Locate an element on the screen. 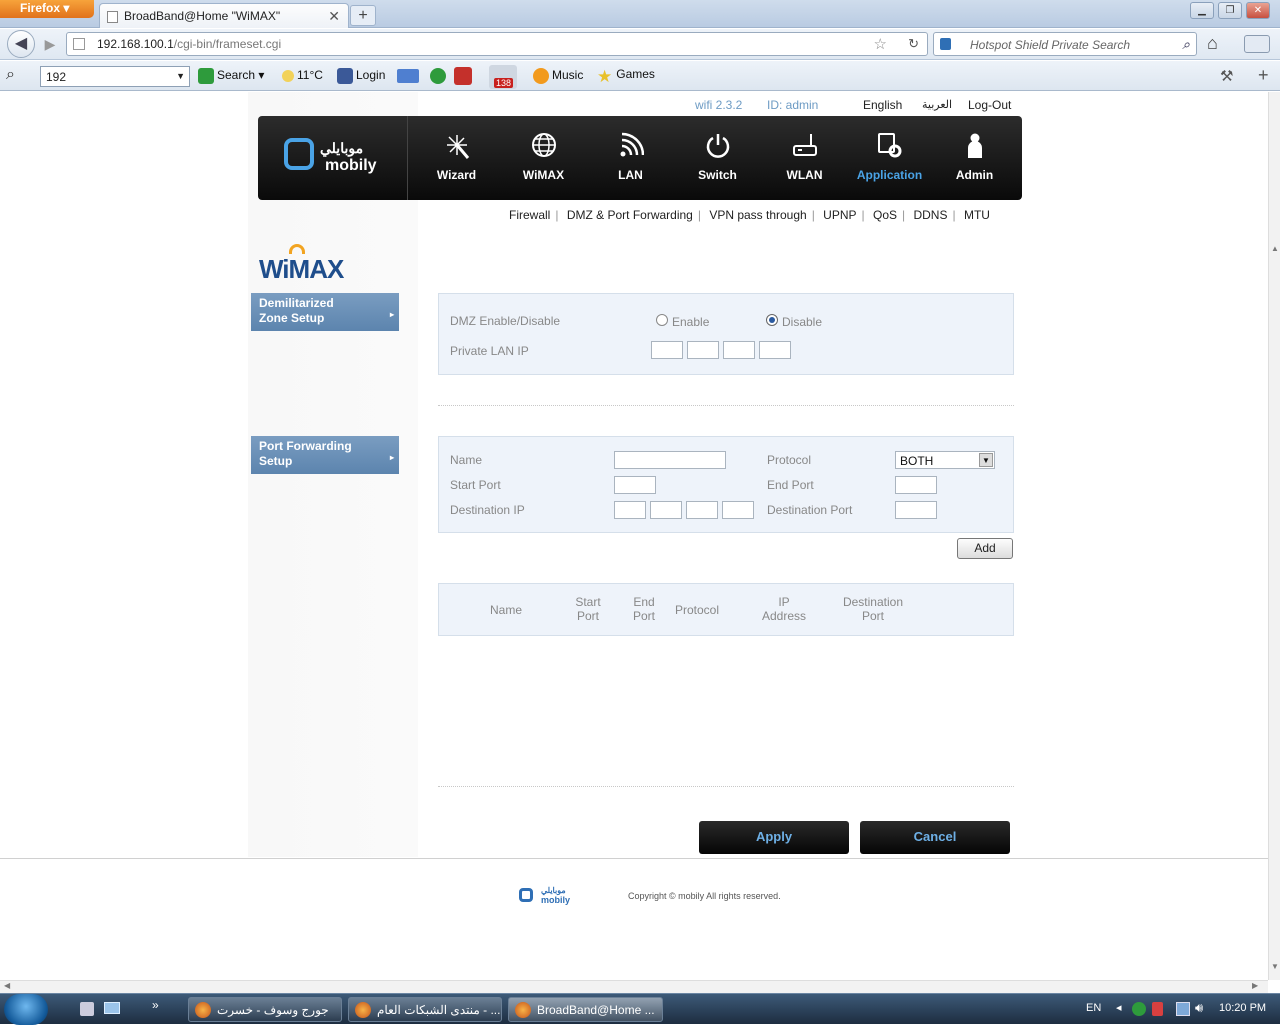 This screenshot has width=1280, height=1031. star-icon: ★ is located at coordinates (605, 76).